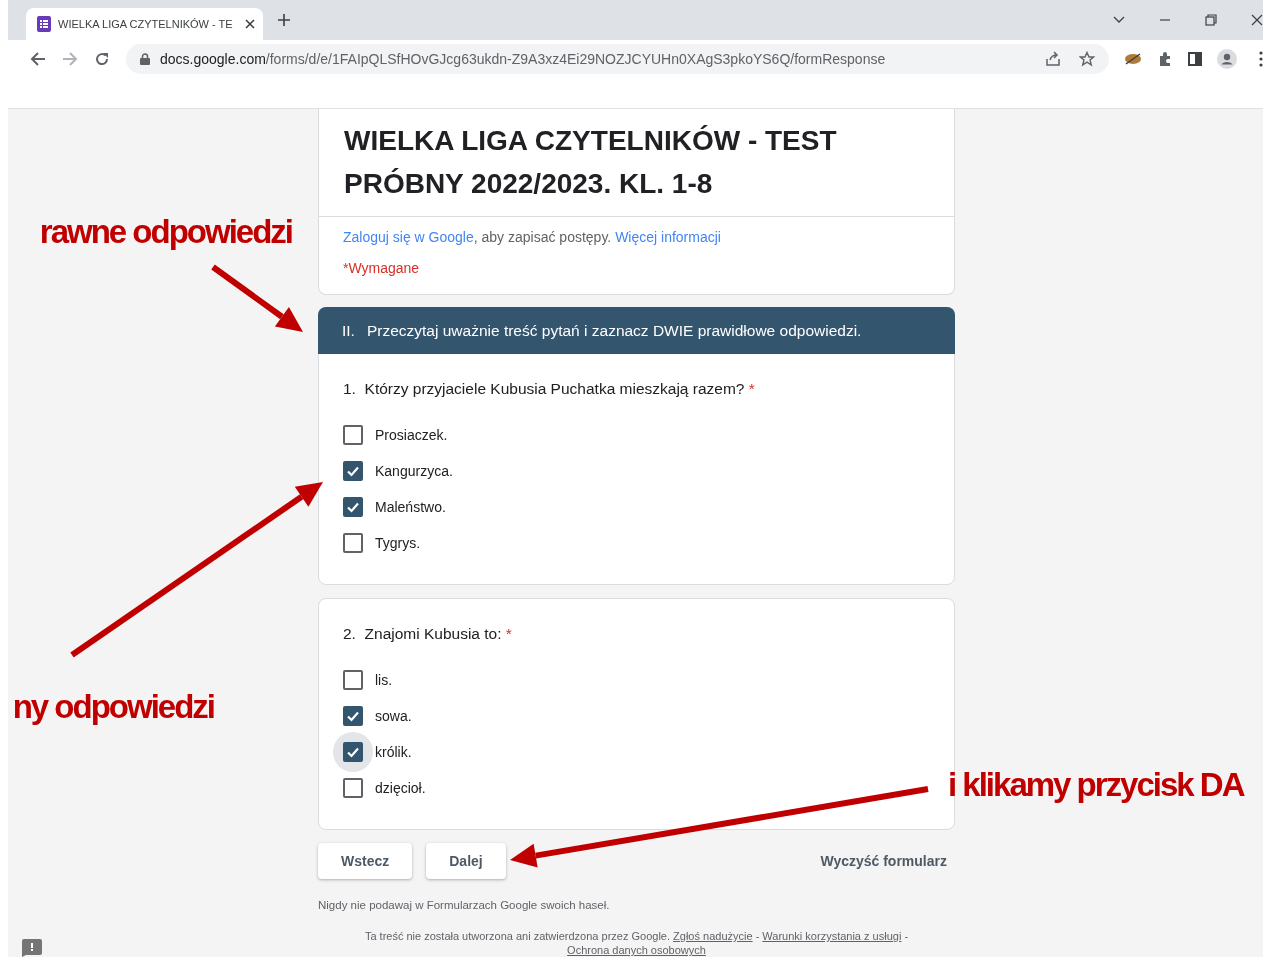 The width and height of the screenshot is (1263, 957). I want to click on annotation-text: i klikamy przycisk DA, so click(1096, 785).